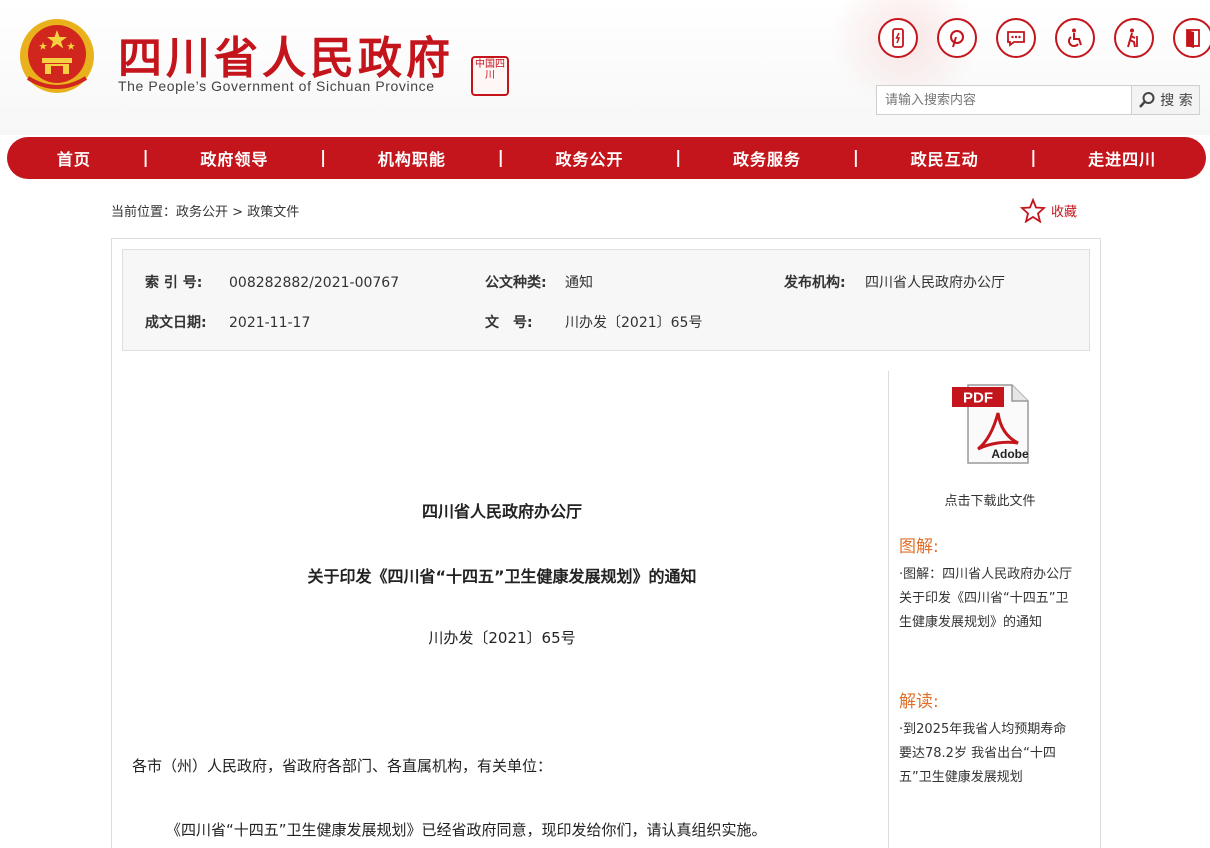 Image resolution: width=1210 pixels, height=848 pixels. I want to click on favorite-label: 收藏, so click(1064, 212).